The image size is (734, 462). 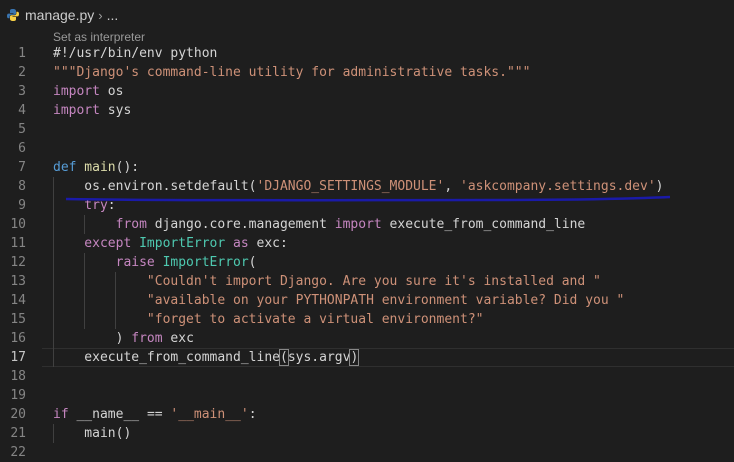 I want to click on code-token: main(), so click(x=92, y=433).